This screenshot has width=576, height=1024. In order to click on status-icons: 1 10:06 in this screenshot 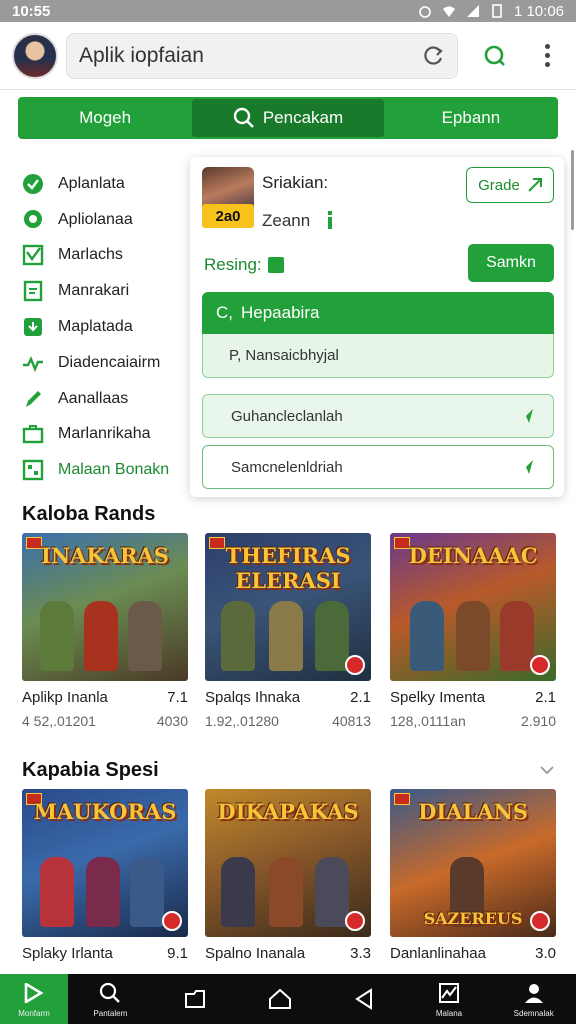, I will do `click(491, 11)`.